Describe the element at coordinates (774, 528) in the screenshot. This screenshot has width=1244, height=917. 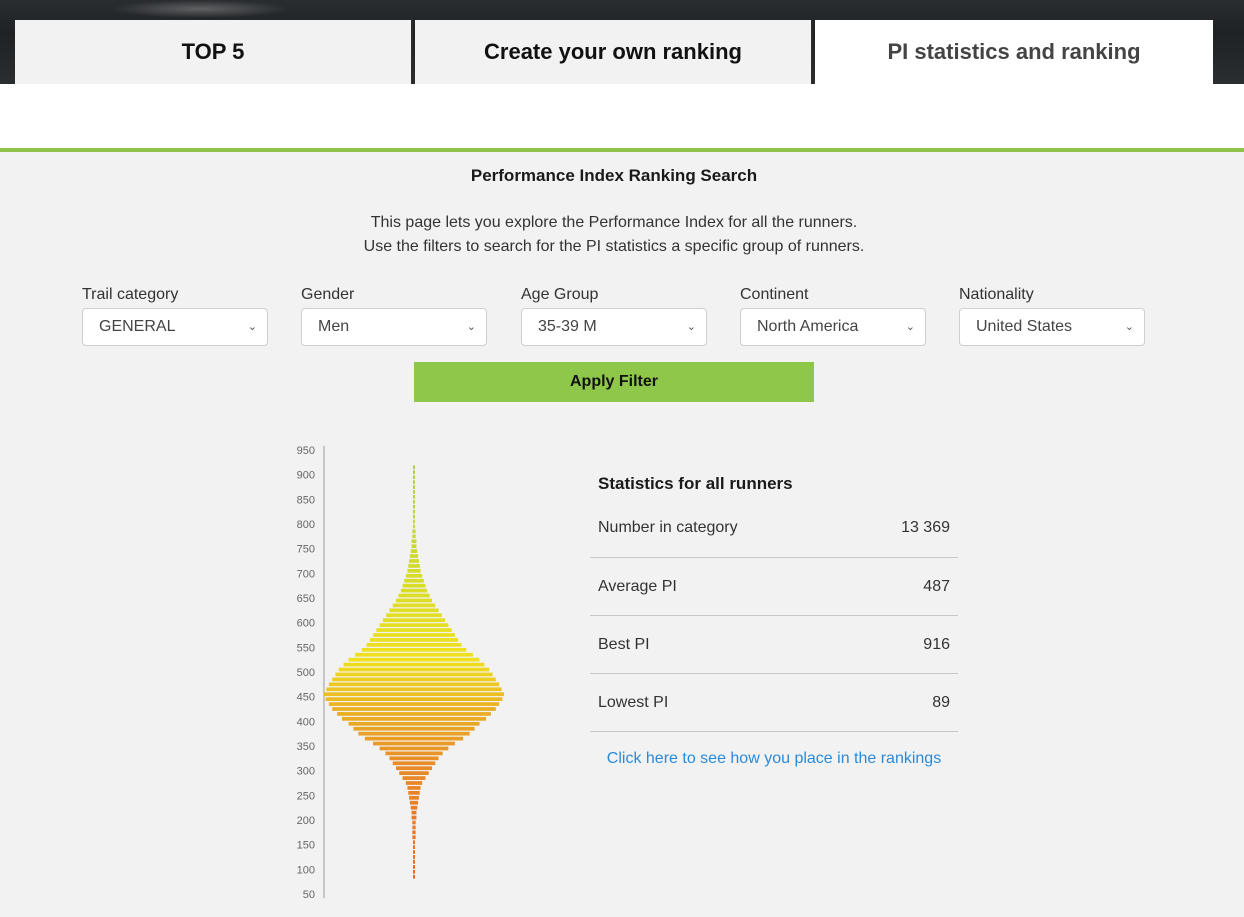
I see `stat-row-number: Number in category 13 369` at that location.